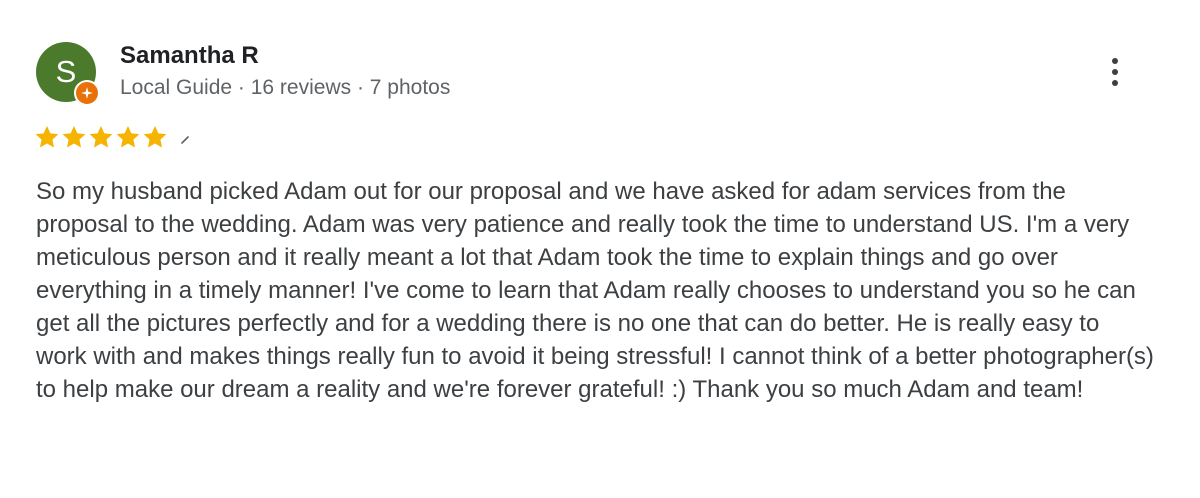 The width and height of the screenshot is (1200, 498). Describe the element at coordinates (185, 140) in the screenshot. I see `edited-mark-icon` at that location.